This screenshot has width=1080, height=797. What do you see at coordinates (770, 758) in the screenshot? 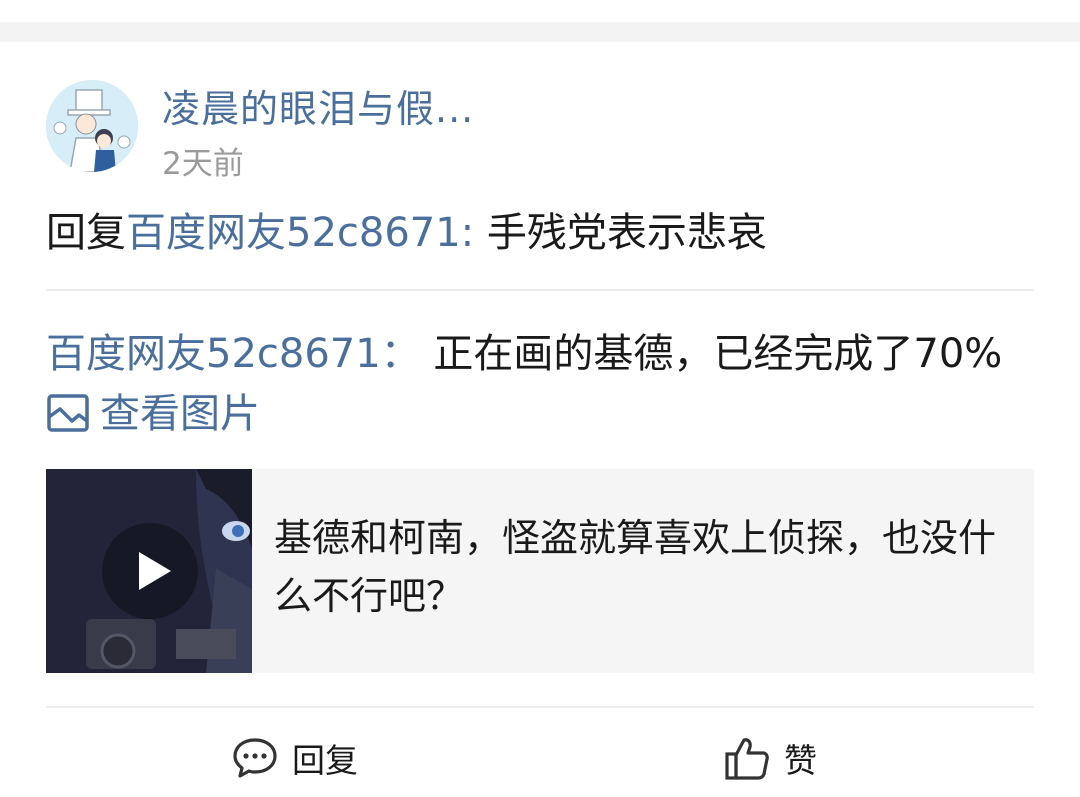
I see `like-button: 赞` at bounding box center [770, 758].